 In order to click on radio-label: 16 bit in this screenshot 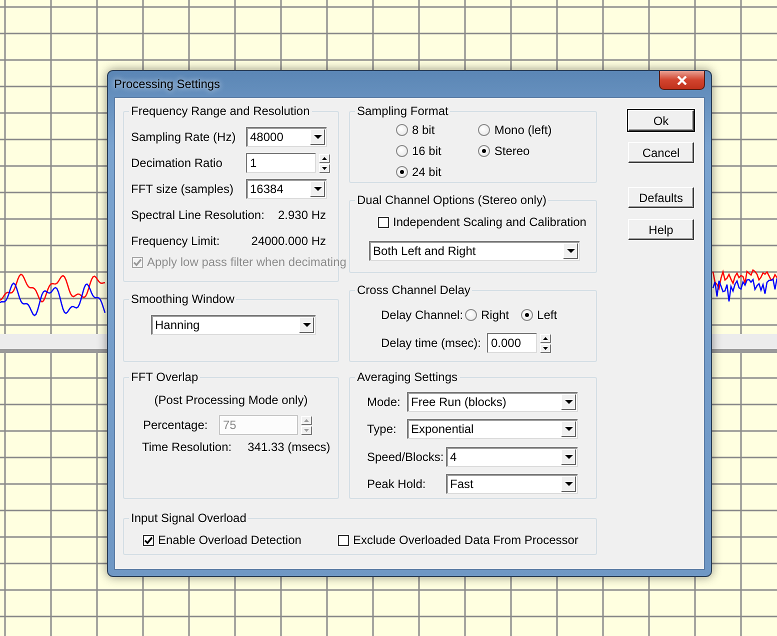, I will do `click(427, 151)`.